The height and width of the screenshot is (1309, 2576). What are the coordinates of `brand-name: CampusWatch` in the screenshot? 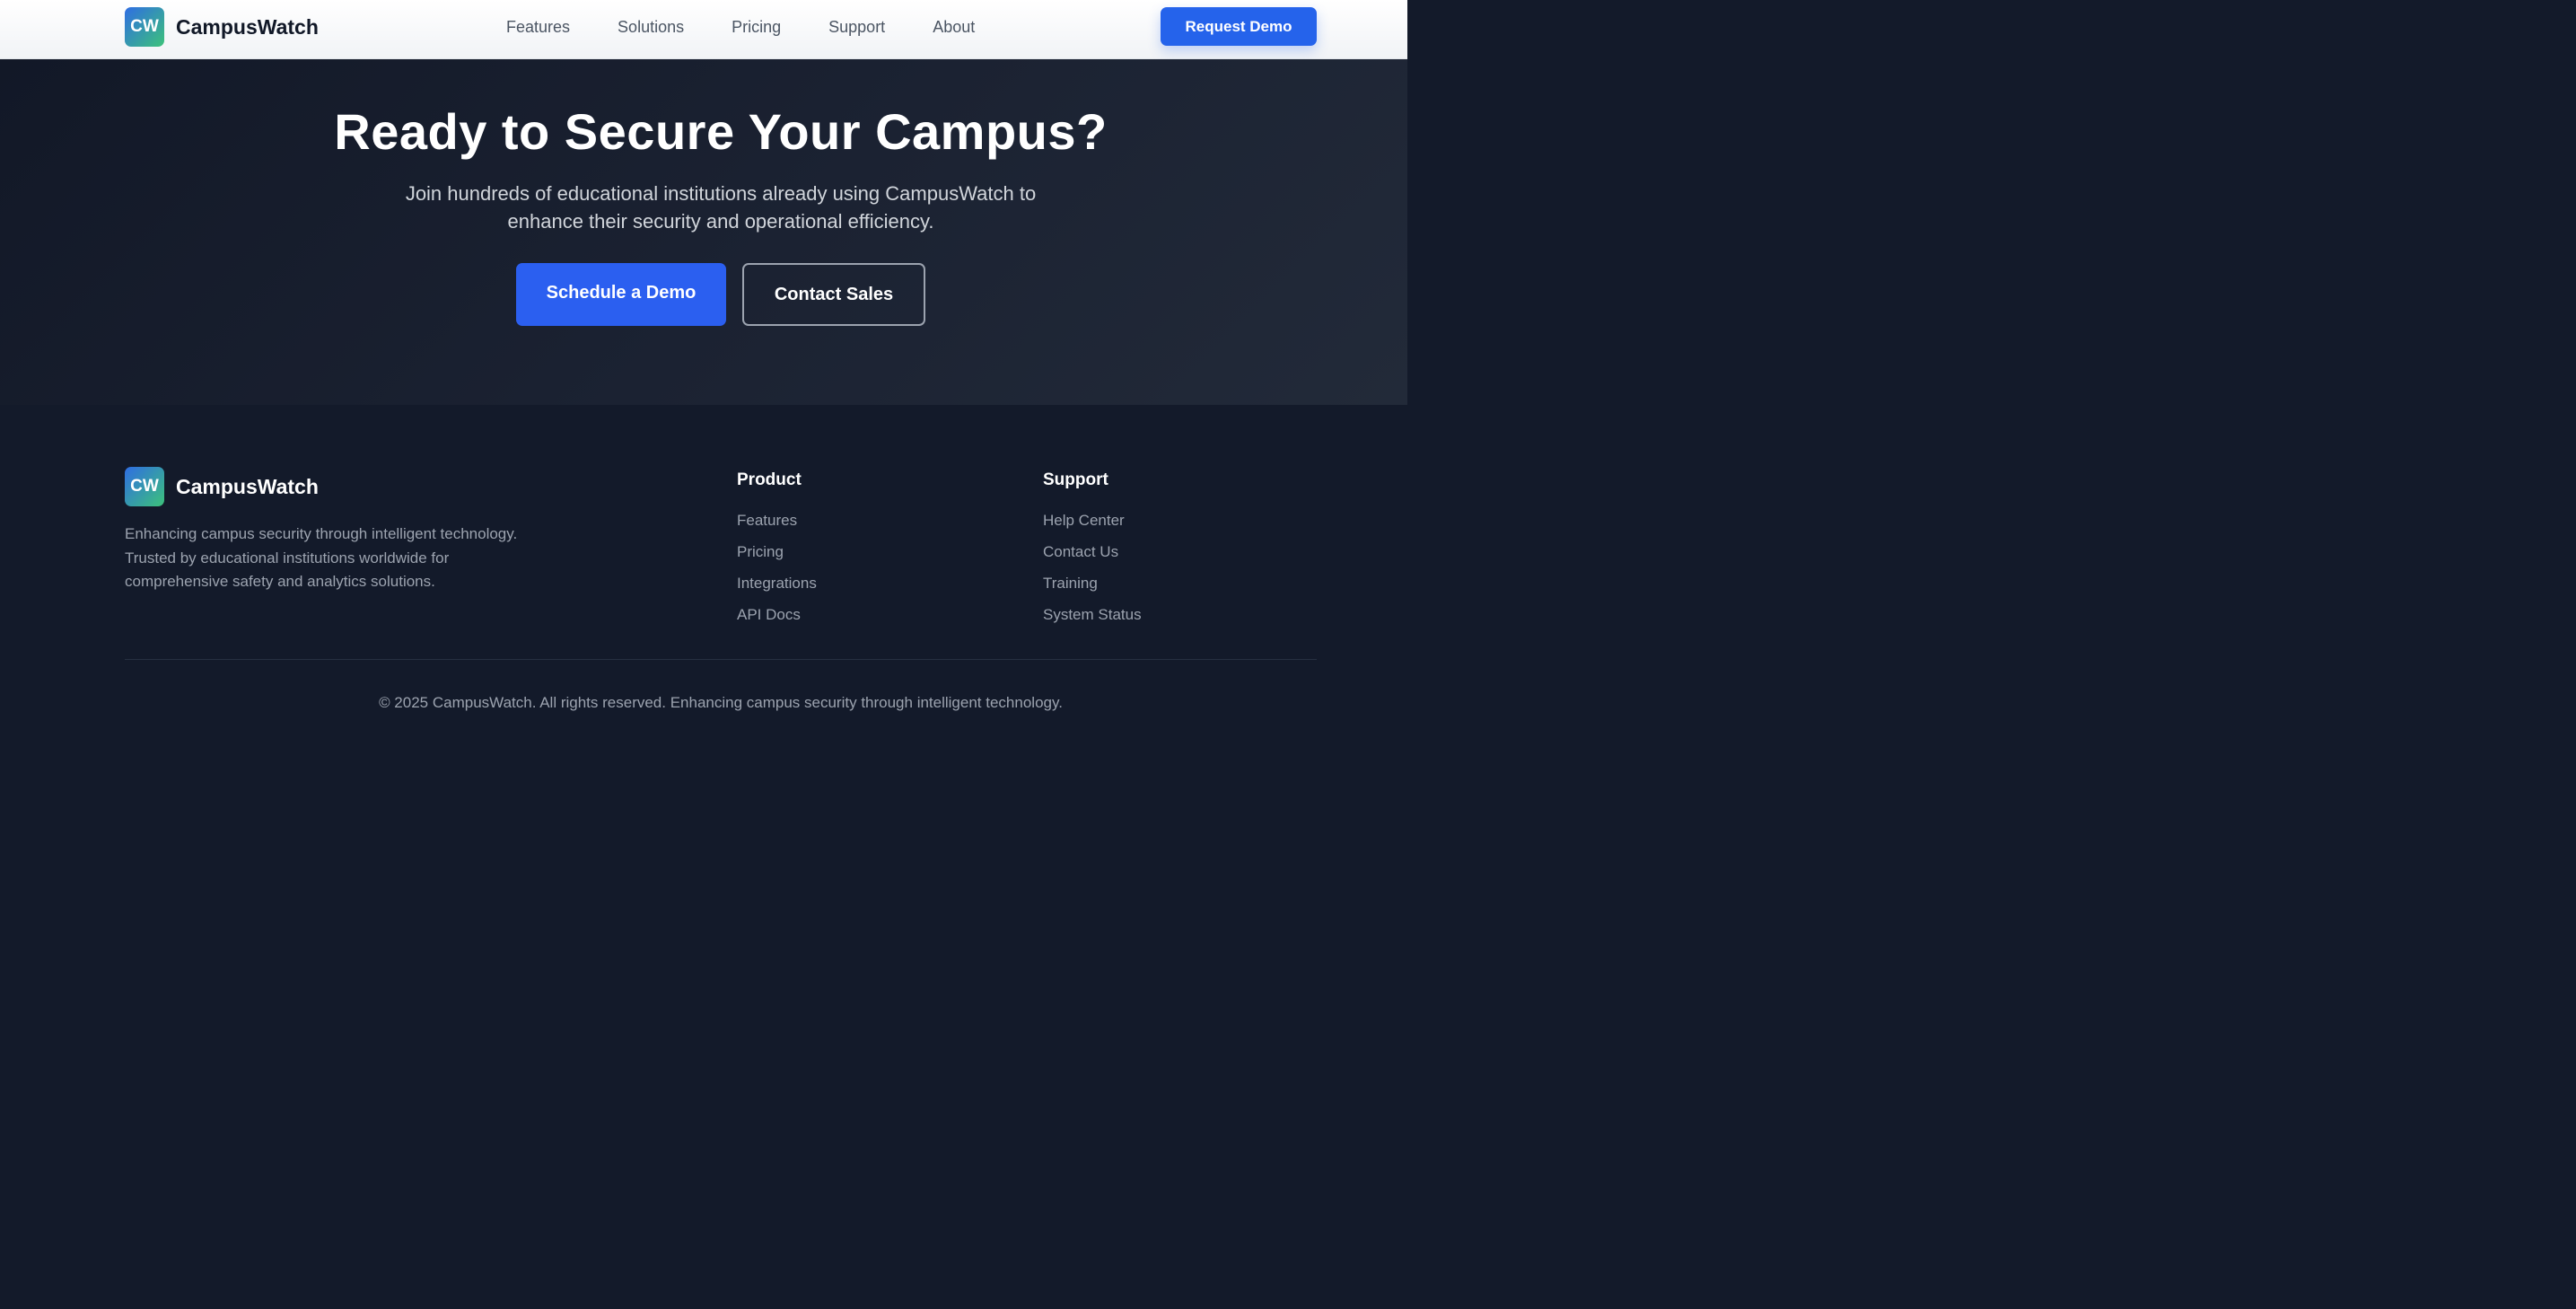 It's located at (247, 26).